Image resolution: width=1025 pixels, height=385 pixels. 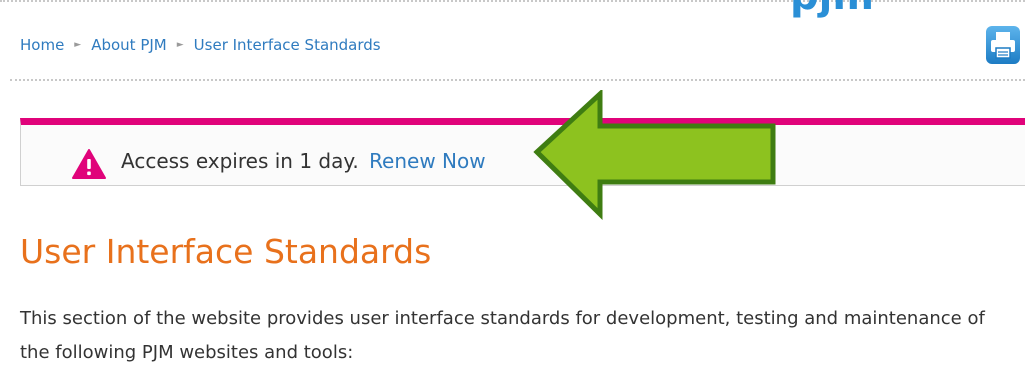 What do you see at coordinates (226, 251) in the screenshot?
I see `page-title: User Interface Standards` at bounding box center [226, 251].